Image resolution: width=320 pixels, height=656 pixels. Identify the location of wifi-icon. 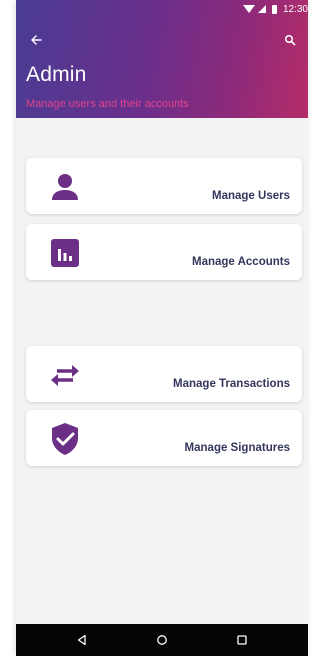
(248, 9).